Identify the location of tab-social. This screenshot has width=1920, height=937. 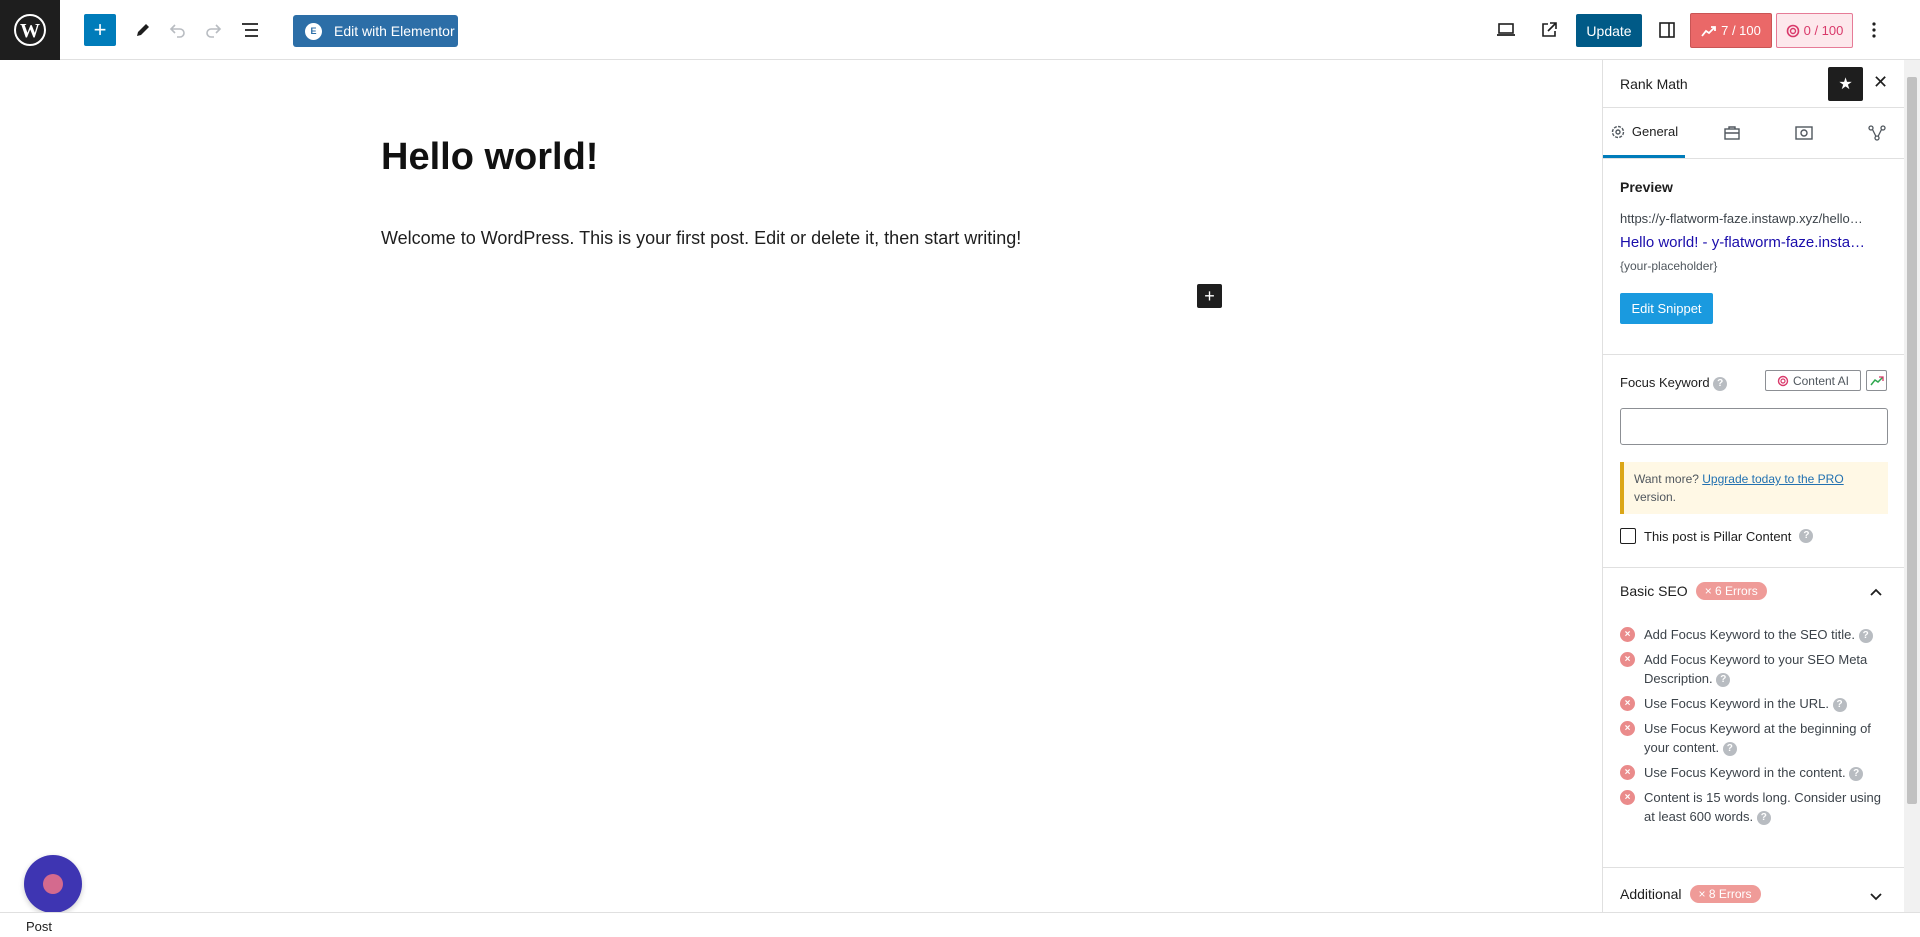
(1804, 133).